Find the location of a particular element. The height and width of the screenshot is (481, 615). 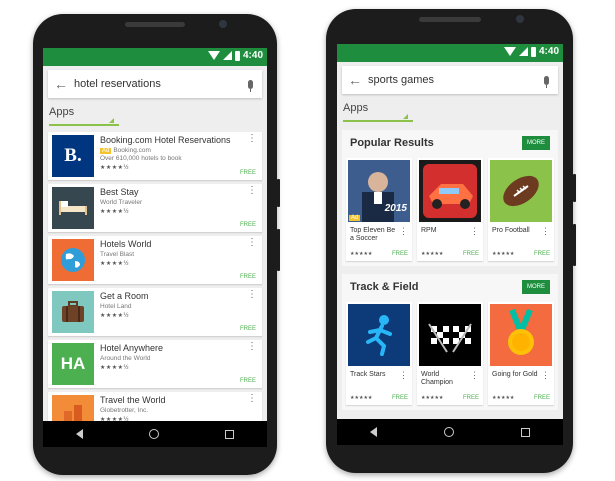

clock: 4:40 is located at coordinates (548, 51).